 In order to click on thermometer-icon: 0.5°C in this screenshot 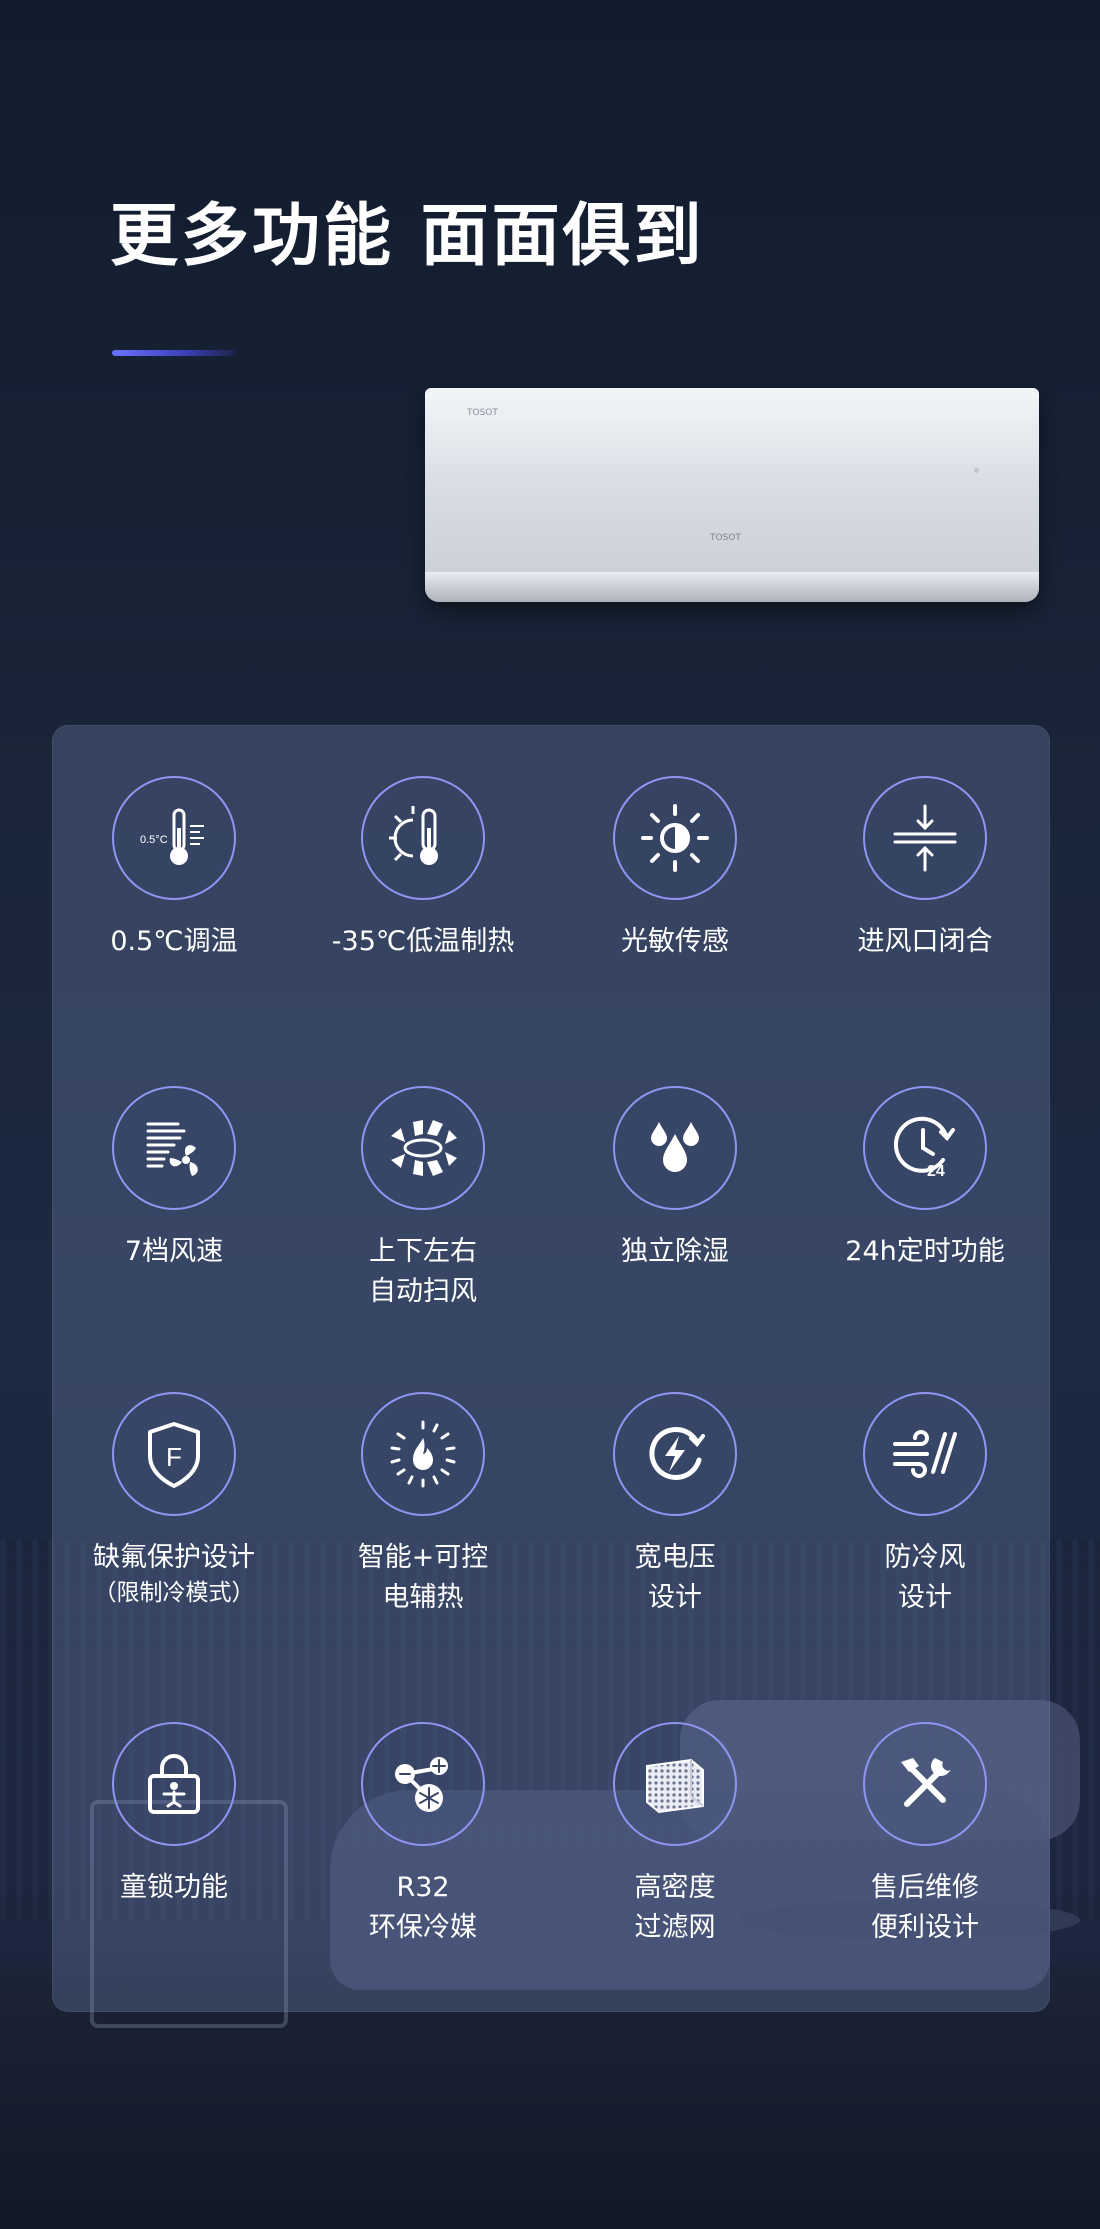, I will do `click(172, 836)`.